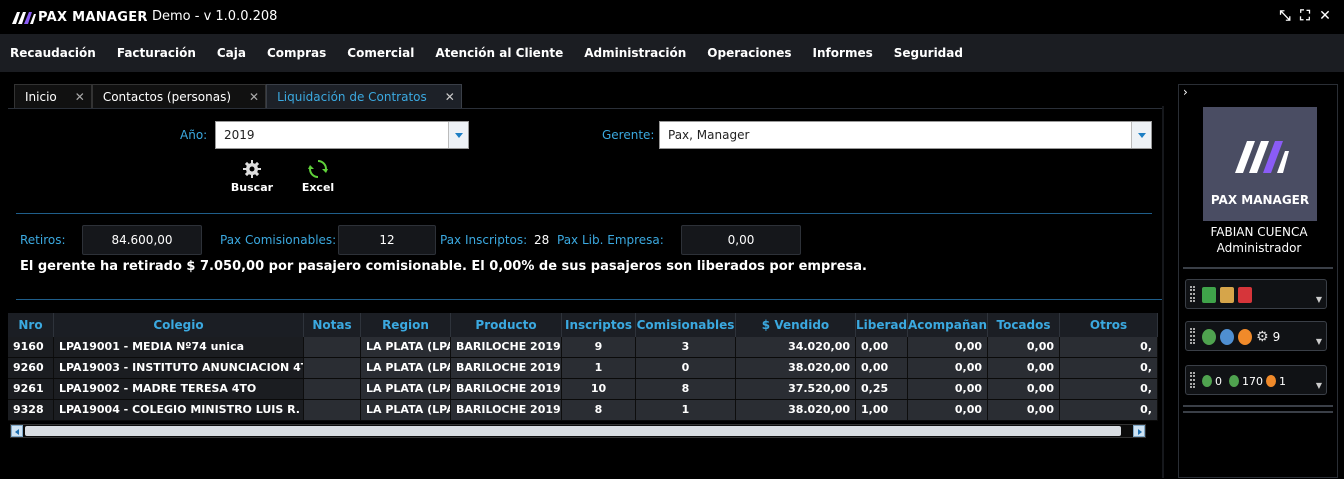 The image size is (1344, 479). What do you see at coordinates (573, 431) in the screenshot?
I see `scrollbar-thumb` at bounding box center [573, 431].